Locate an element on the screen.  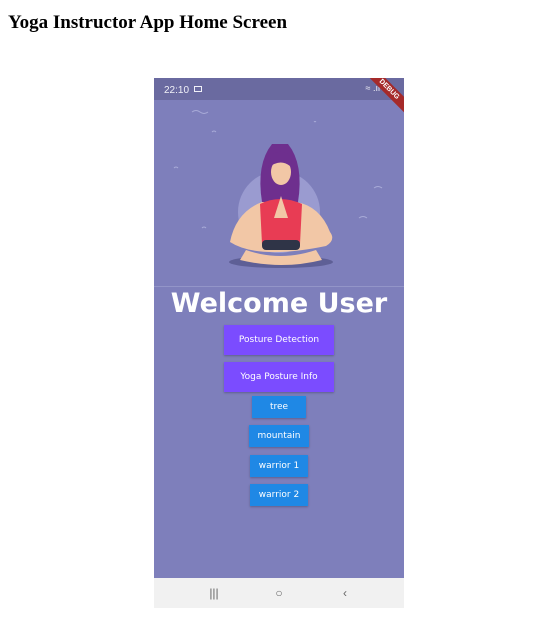
yoga-posture-info-label: Yoga Posture Info is located at coordinates (279, 377).